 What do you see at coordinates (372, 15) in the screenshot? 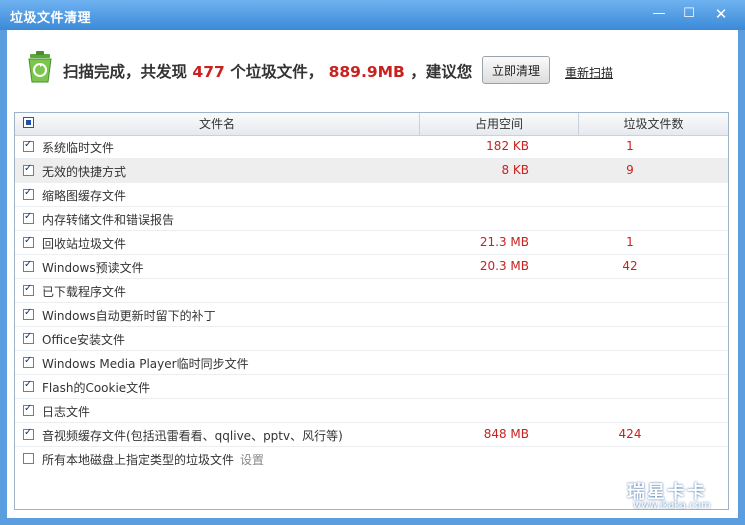
I see `title-bar: 垃圾文件清理 — ☐ ✕` at bounding box center [372, 15].